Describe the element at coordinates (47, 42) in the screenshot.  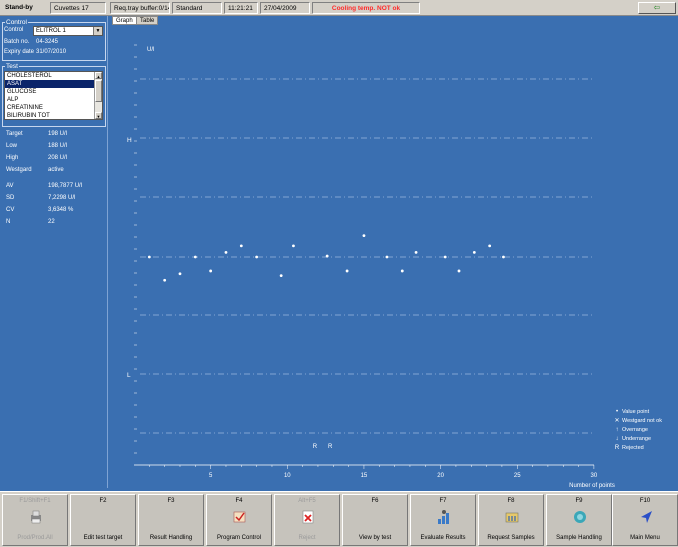
I see `batch-value: 04-3245` at that location.